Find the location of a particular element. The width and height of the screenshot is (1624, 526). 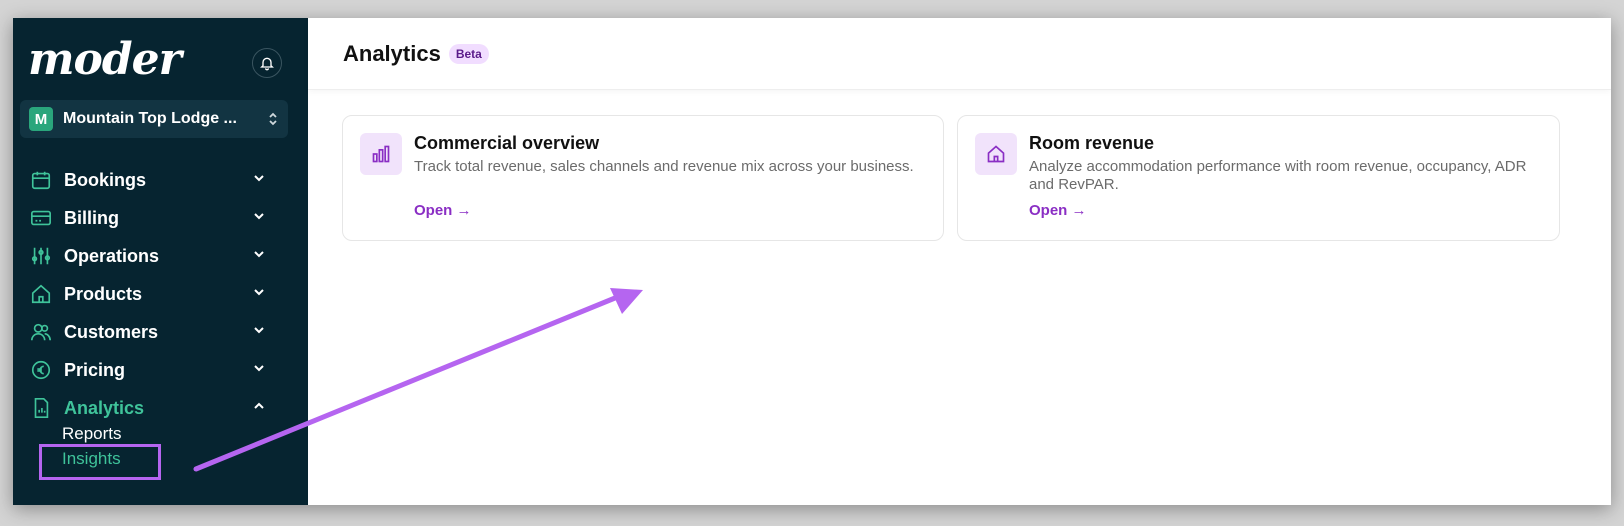

card-title: Room revenue is located at coordinates (1092, 143).